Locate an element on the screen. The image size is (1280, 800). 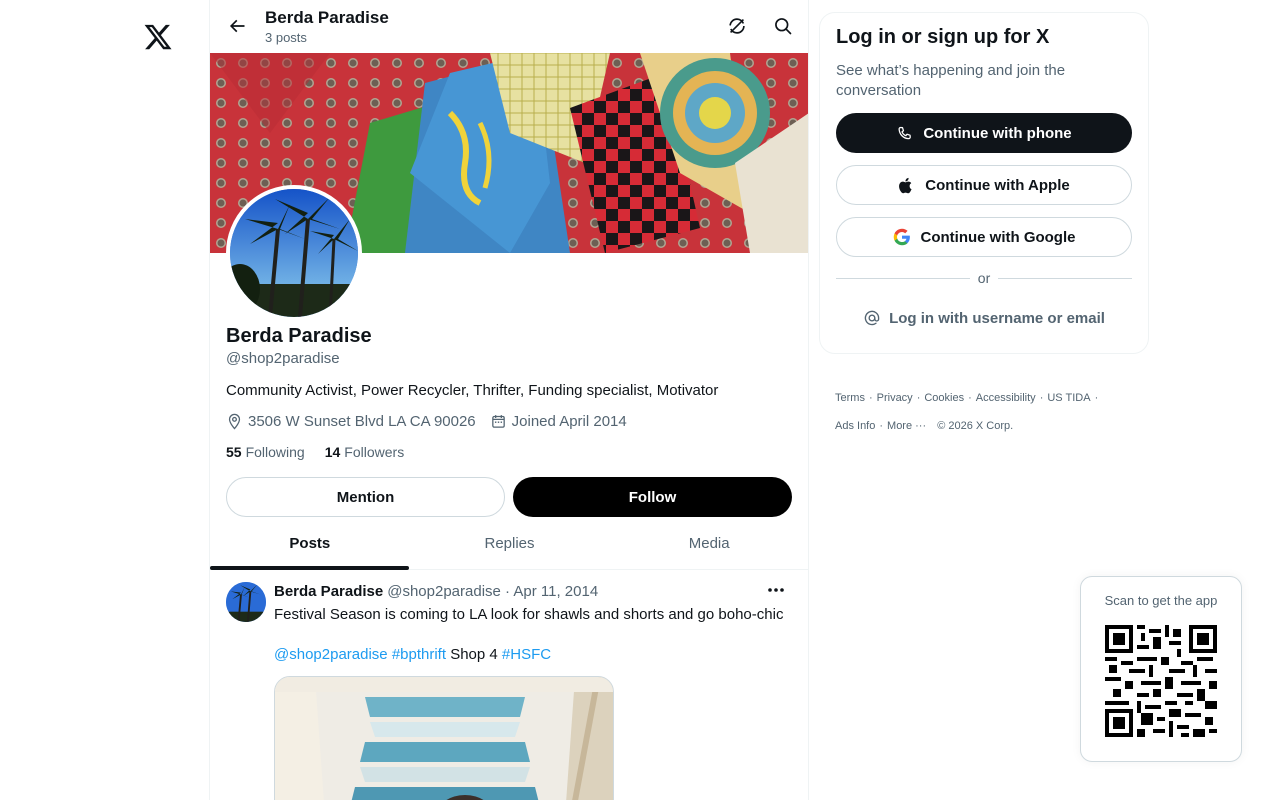
footer-row: Ads Info · More ··· © 2026 X Corp. is located at coordinates (924, 426).